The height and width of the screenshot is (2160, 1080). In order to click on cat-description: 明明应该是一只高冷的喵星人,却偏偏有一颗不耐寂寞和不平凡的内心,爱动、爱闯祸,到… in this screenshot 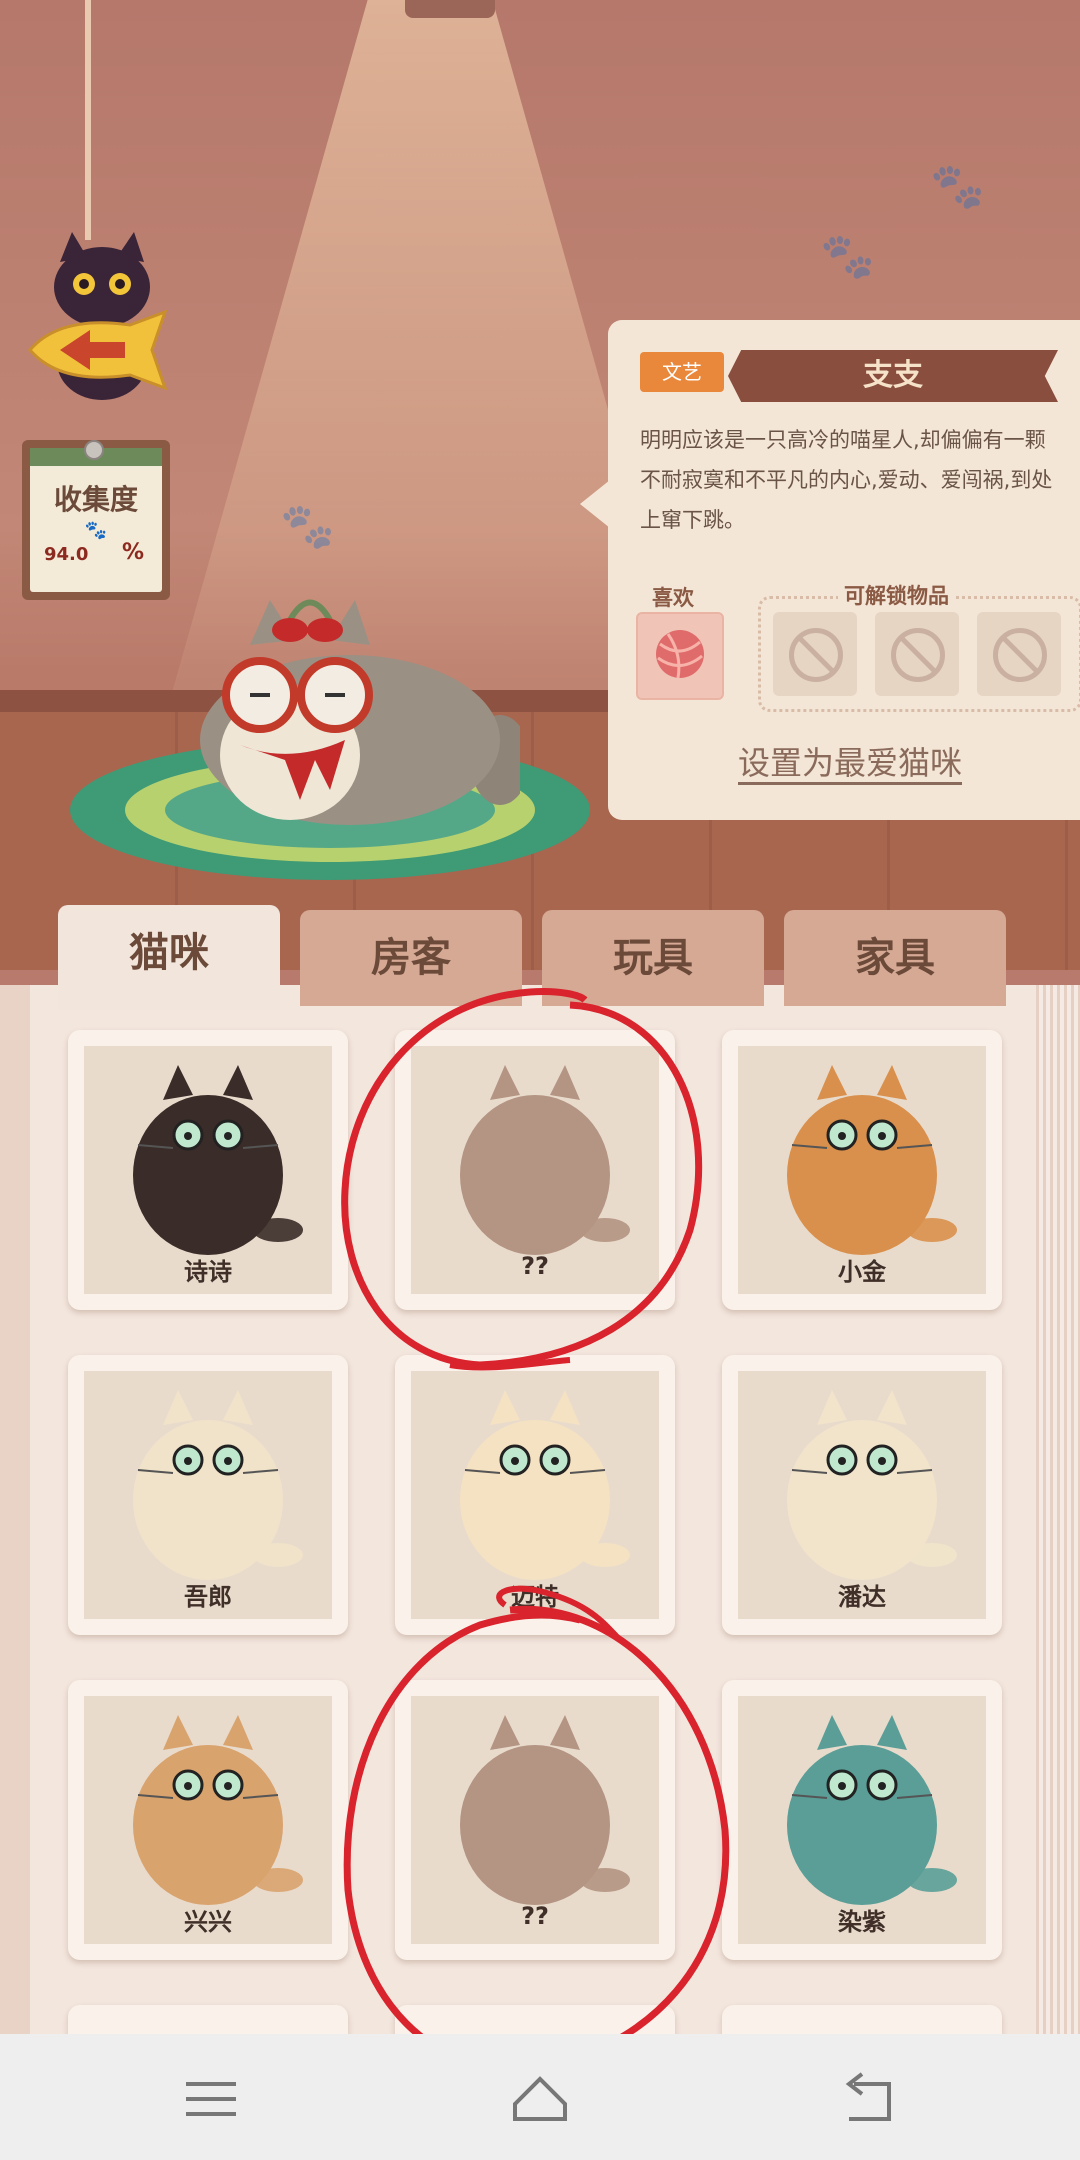, I will do `click(846, 480)`.